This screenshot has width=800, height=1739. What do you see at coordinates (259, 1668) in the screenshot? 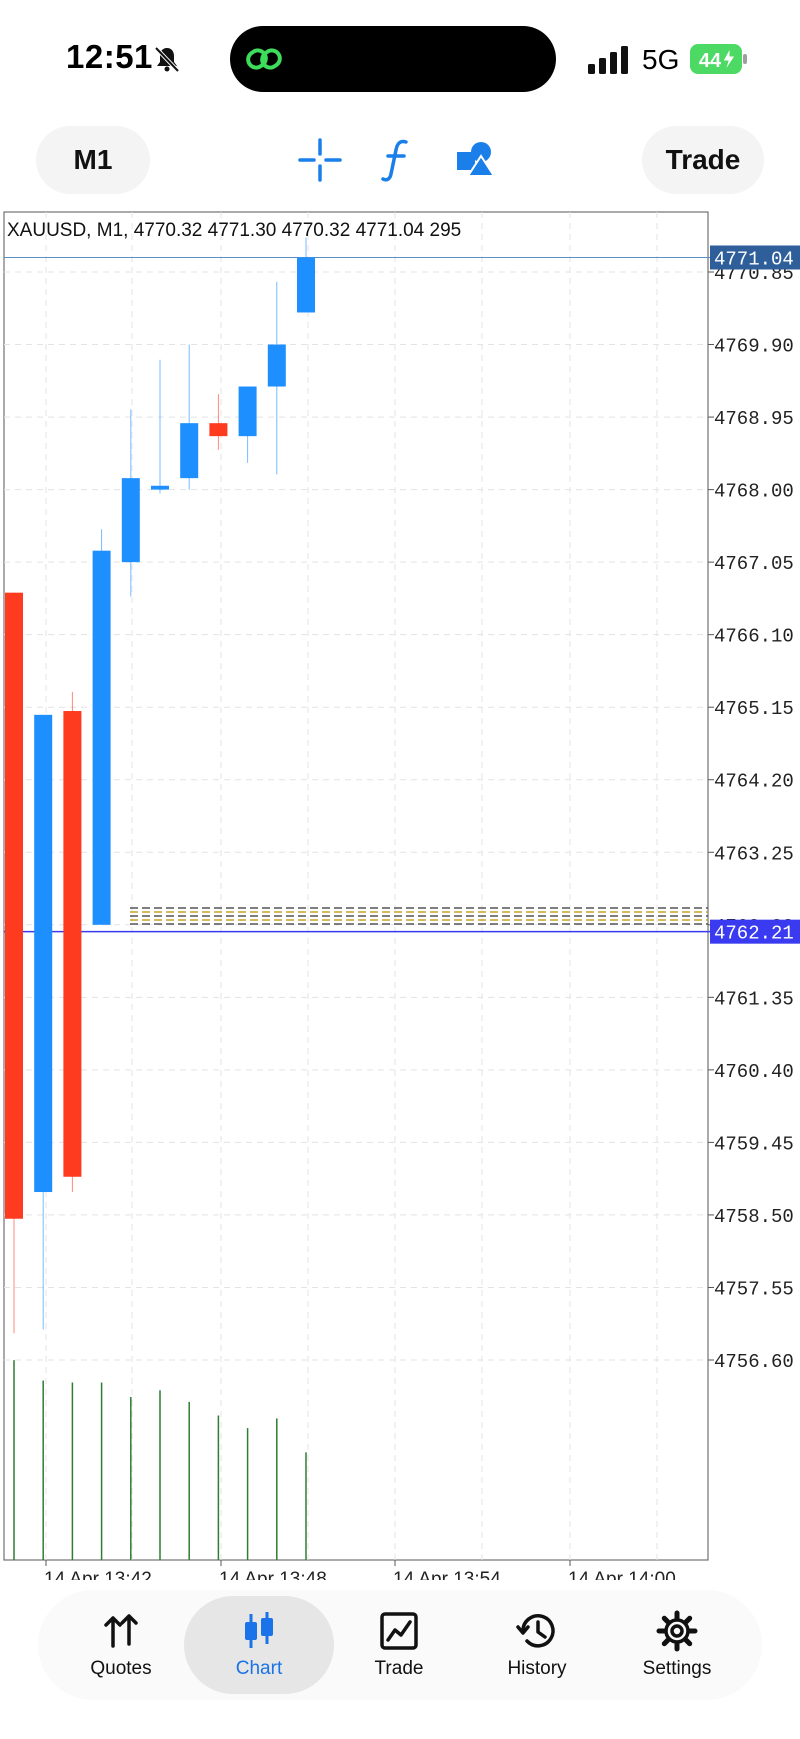
I see `nav-chart-label: Chart` at bounding box center [259, 1668].